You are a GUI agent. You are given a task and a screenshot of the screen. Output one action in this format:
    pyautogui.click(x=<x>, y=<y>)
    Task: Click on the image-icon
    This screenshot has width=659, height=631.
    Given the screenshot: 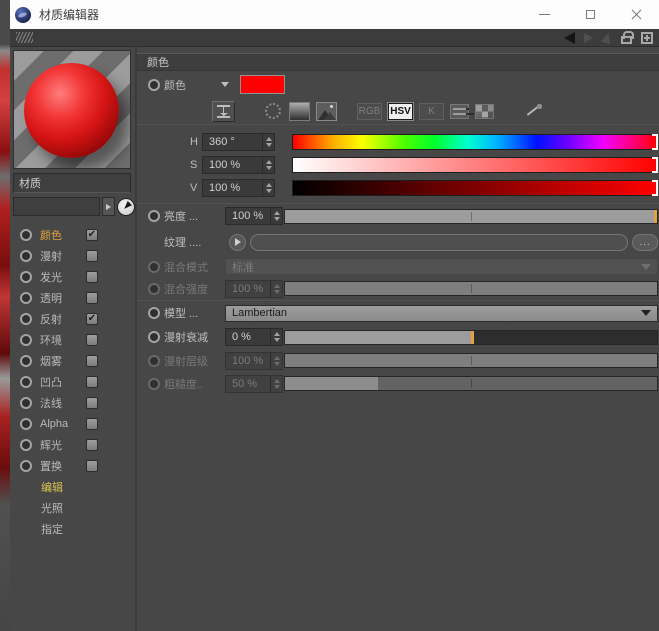 What is the action you would take?
    pyautogui.click(x=326, y=111)
    